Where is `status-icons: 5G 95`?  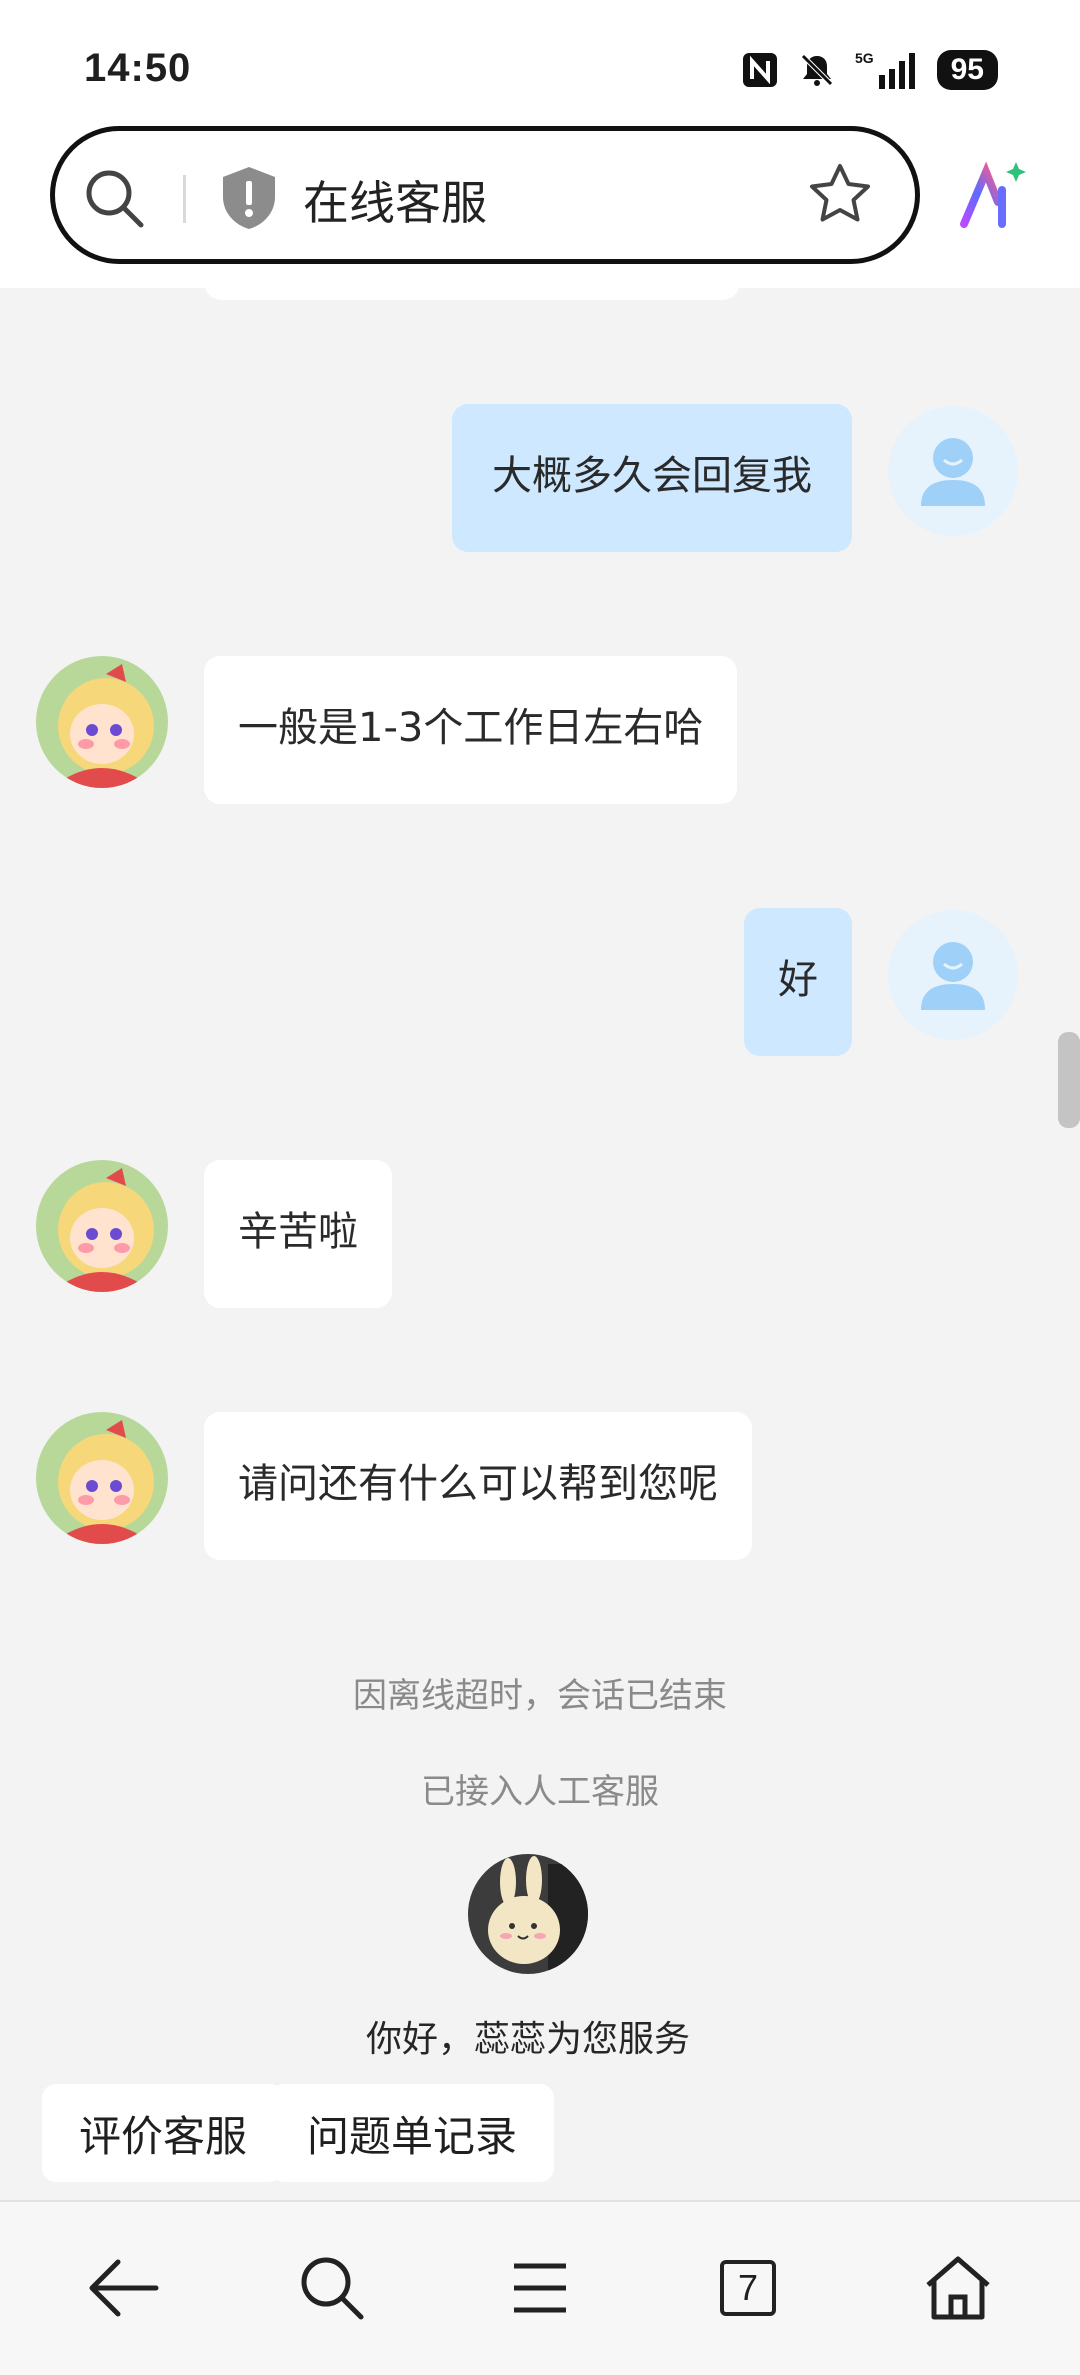
status-icons: 5G 95 is located at coordinates (869, 70).